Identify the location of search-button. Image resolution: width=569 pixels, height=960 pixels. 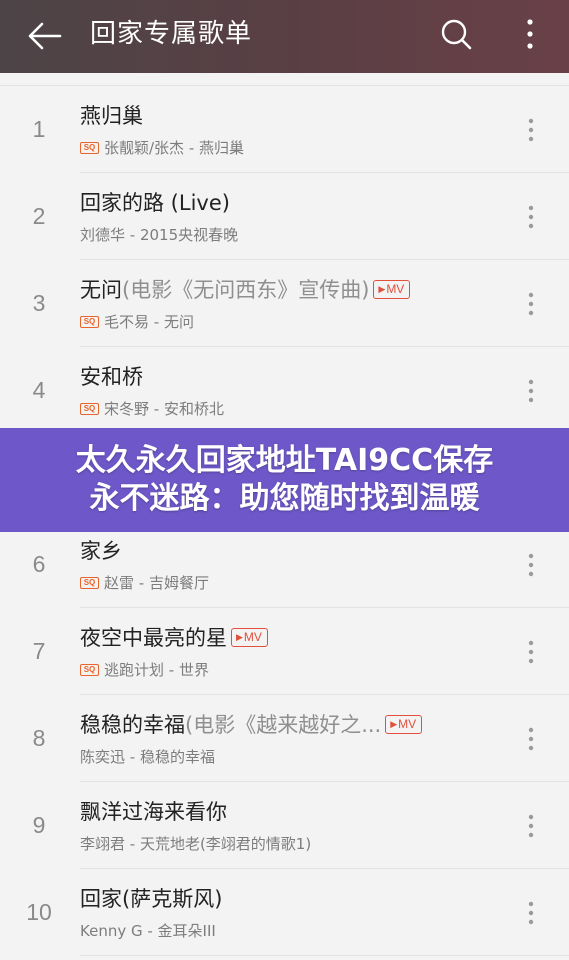
(456, 34).